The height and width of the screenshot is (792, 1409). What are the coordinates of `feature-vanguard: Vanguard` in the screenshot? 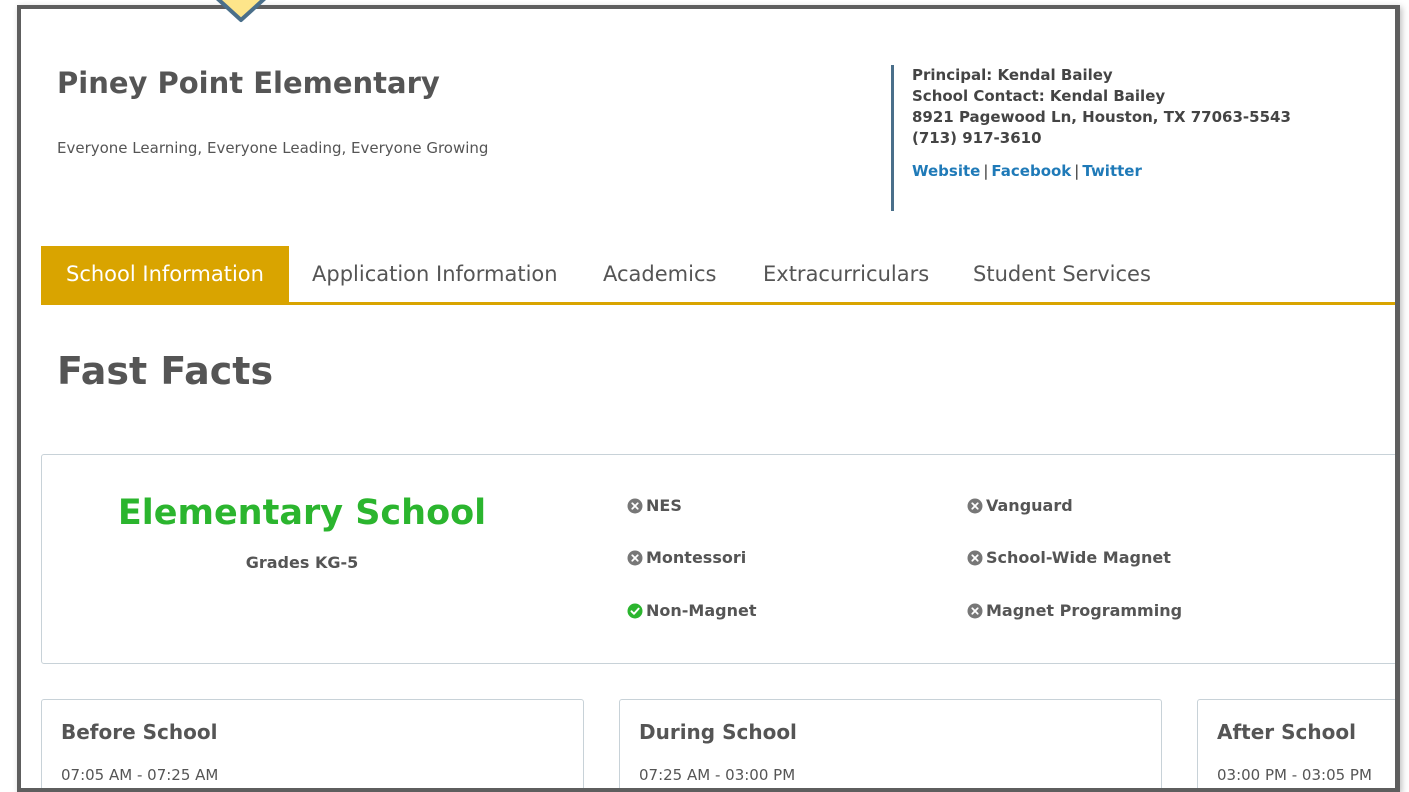 It's located at (1020, 505).